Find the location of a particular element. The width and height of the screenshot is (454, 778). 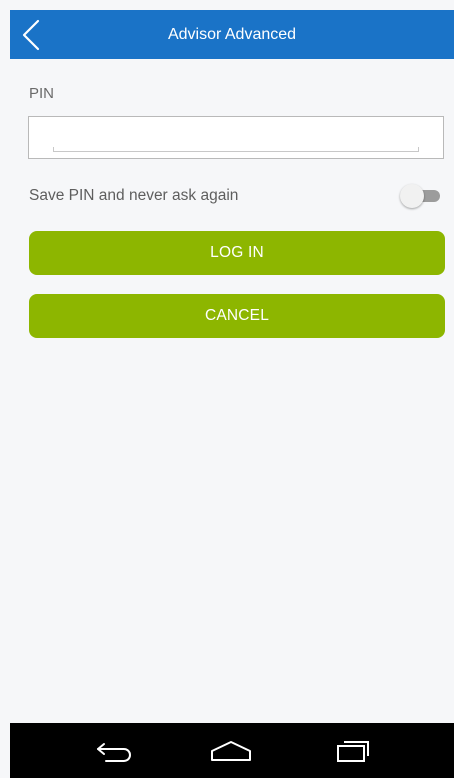

save-pin-toggle is located at coordinates (421, 196).